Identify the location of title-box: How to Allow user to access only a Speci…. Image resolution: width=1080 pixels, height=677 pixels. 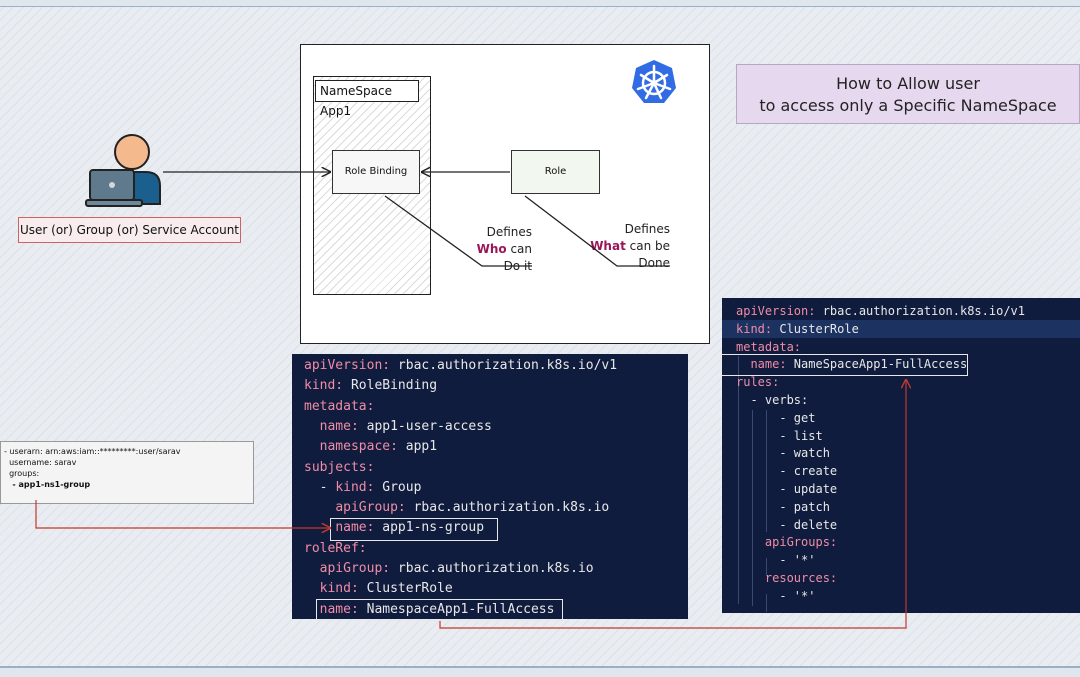
(908, 94).